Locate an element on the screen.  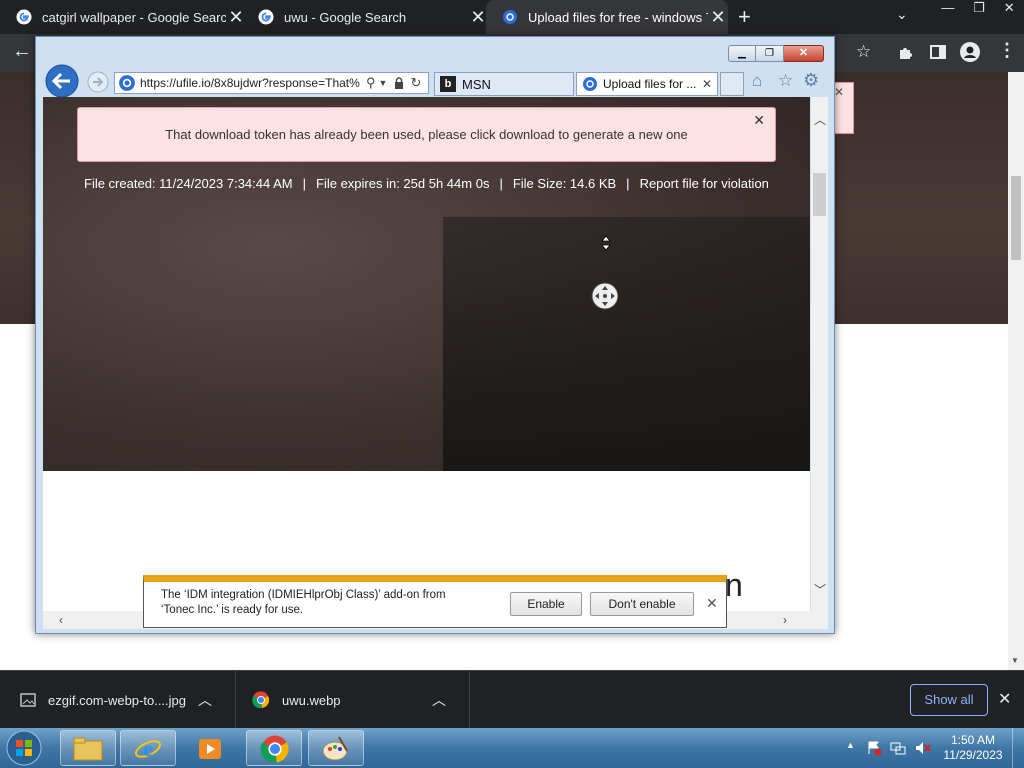
enable-button: Enable is located at coordinates (546, 604).